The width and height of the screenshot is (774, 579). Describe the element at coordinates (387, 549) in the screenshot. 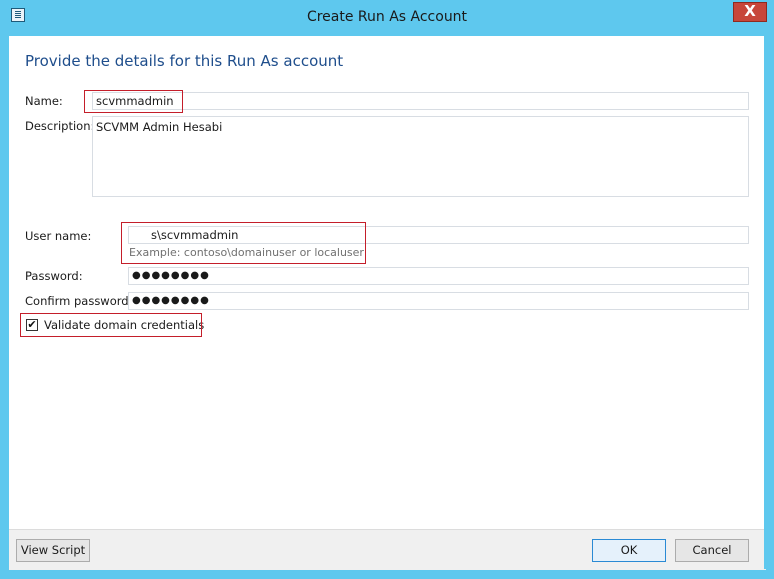

I see `button-bar: View Script OK Cancel` at that location.